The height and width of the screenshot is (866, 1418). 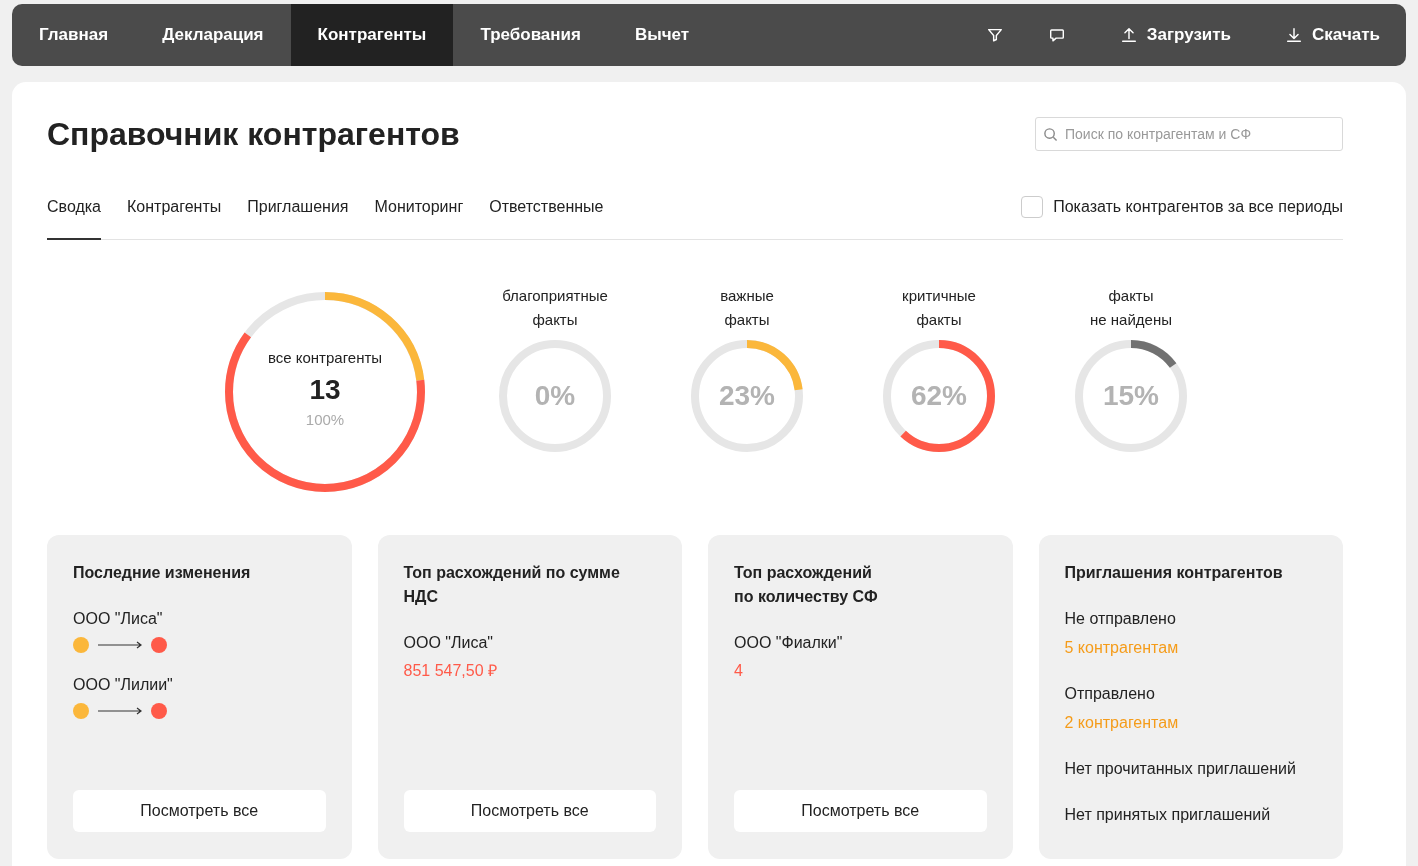 I want to click on amount: 851 547,50 ₽, so click(x=451, y=671).